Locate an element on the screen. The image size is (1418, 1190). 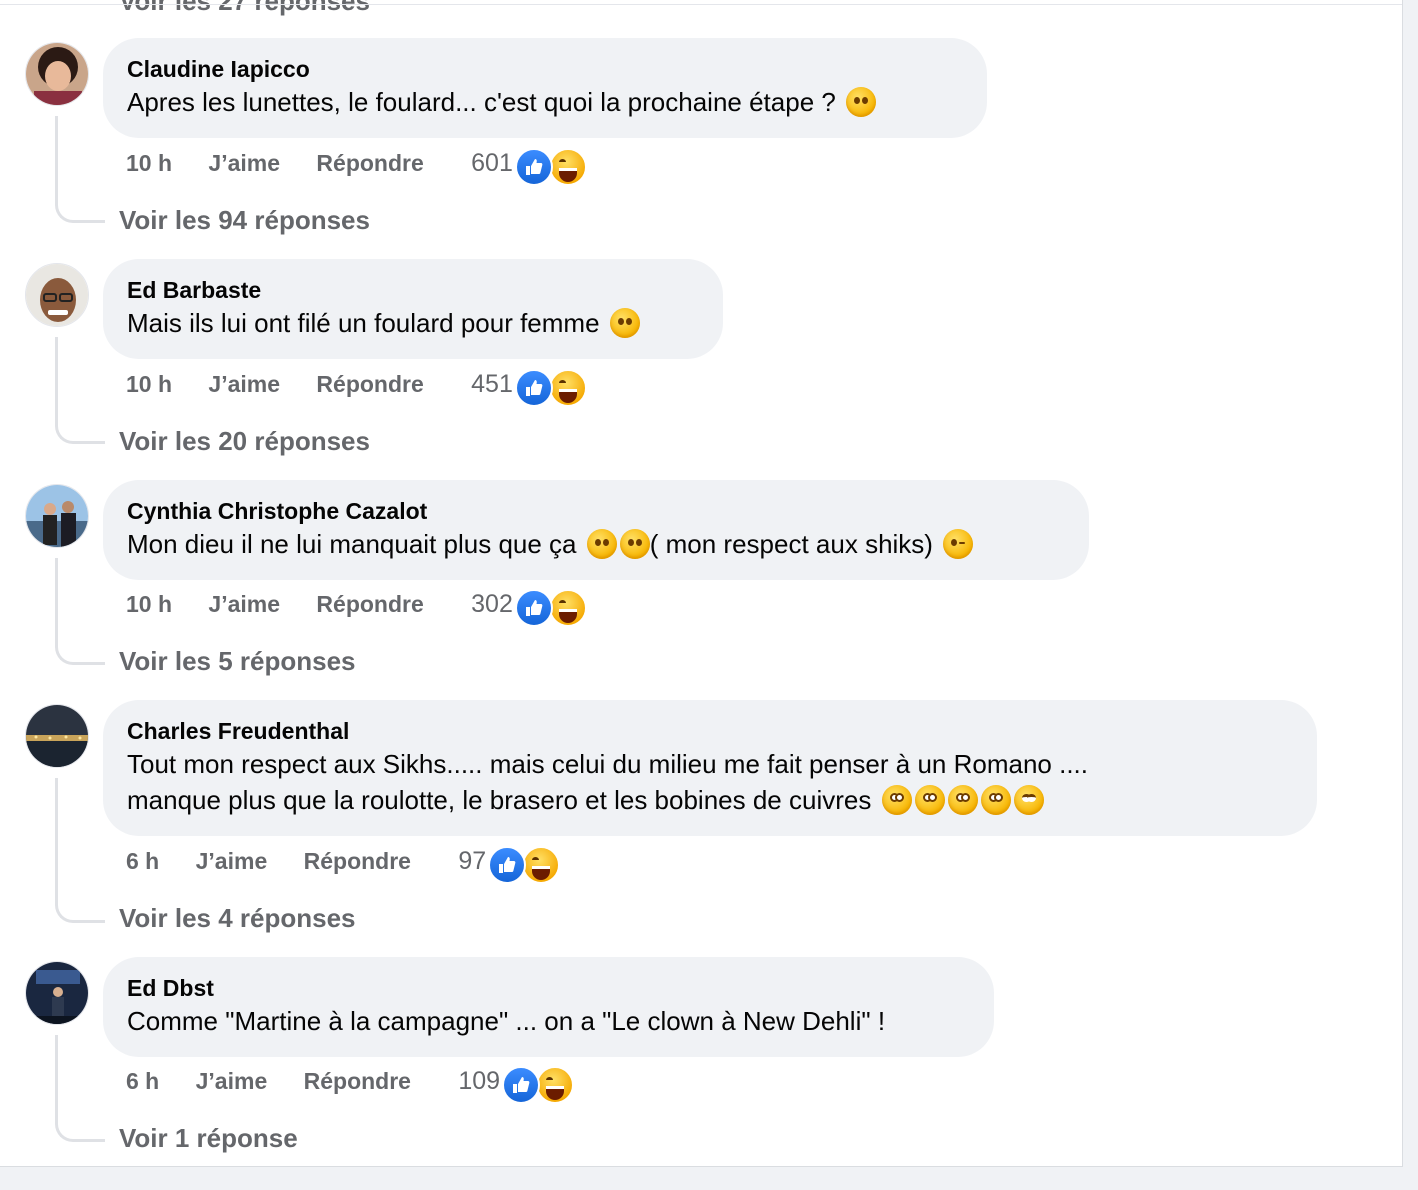
reaction-count: 109 is located at coordinates (479, 1081).